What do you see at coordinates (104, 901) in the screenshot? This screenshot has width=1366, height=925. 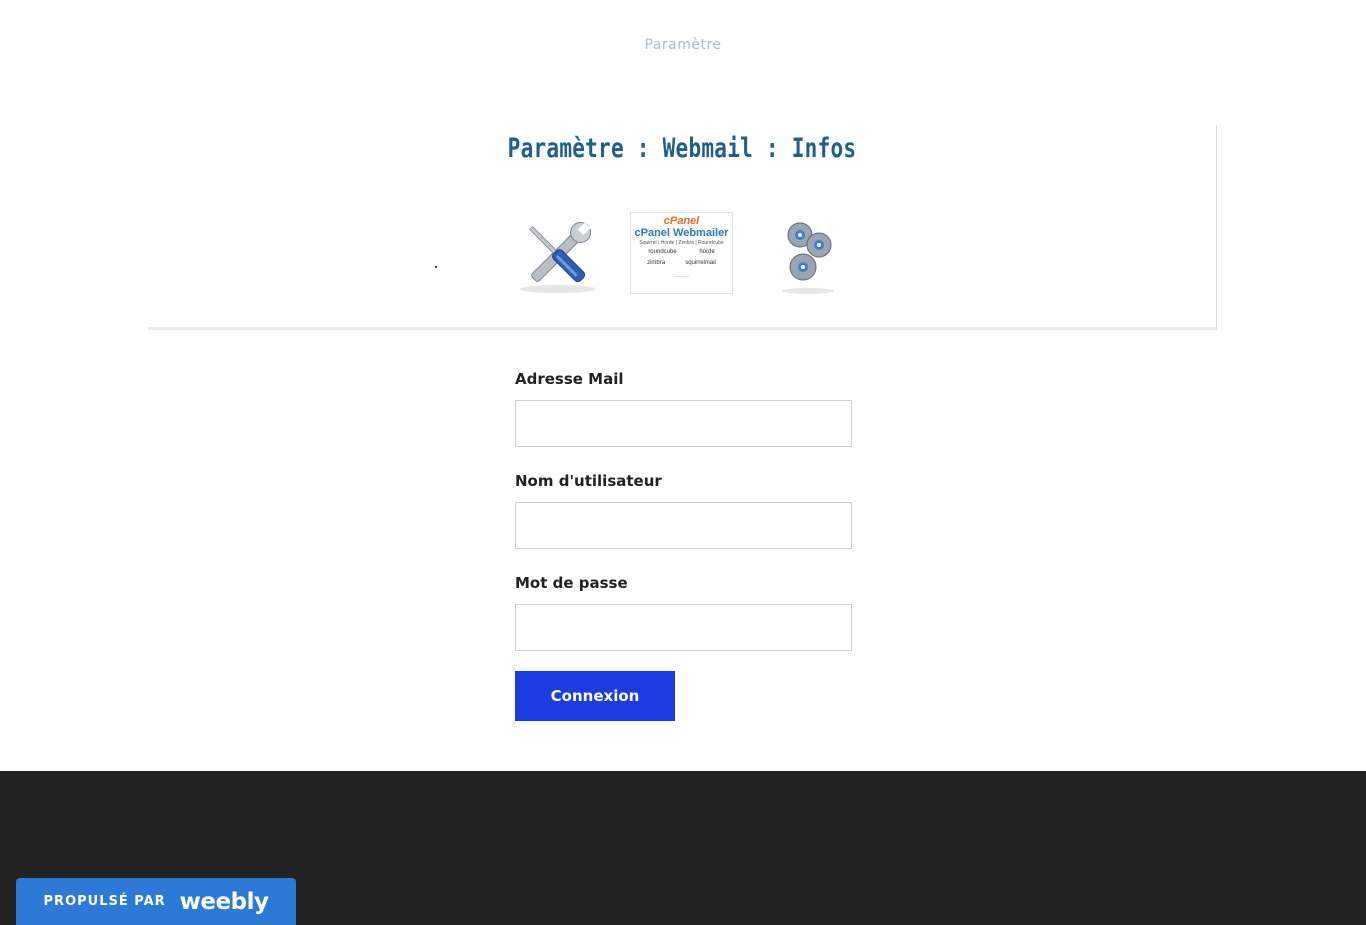 I see `badge-text: PROPULSÉ PAR` at bounding box center [104, 901].